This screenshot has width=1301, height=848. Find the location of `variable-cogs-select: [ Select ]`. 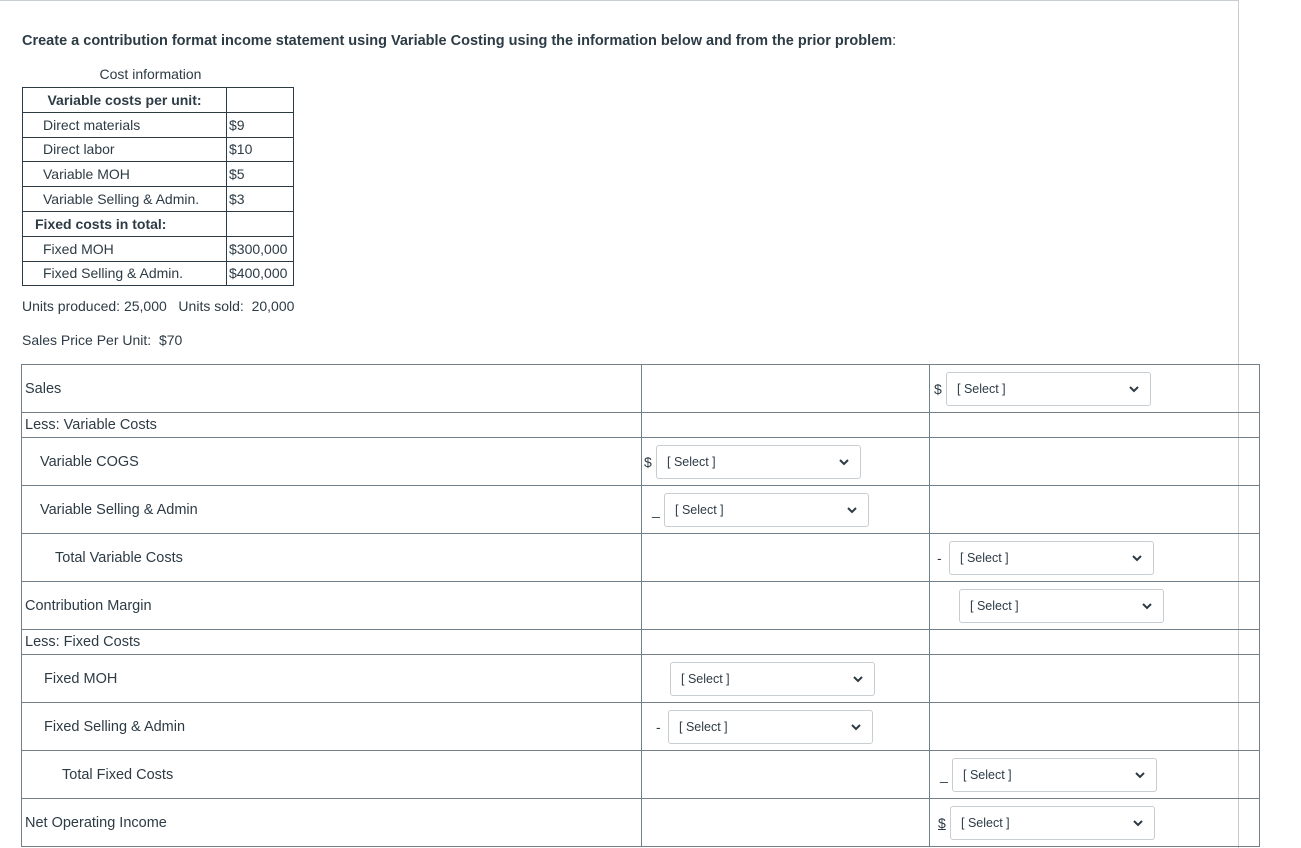

variable-cogs-select: [ Select ] is located at coordinates (758, 461).